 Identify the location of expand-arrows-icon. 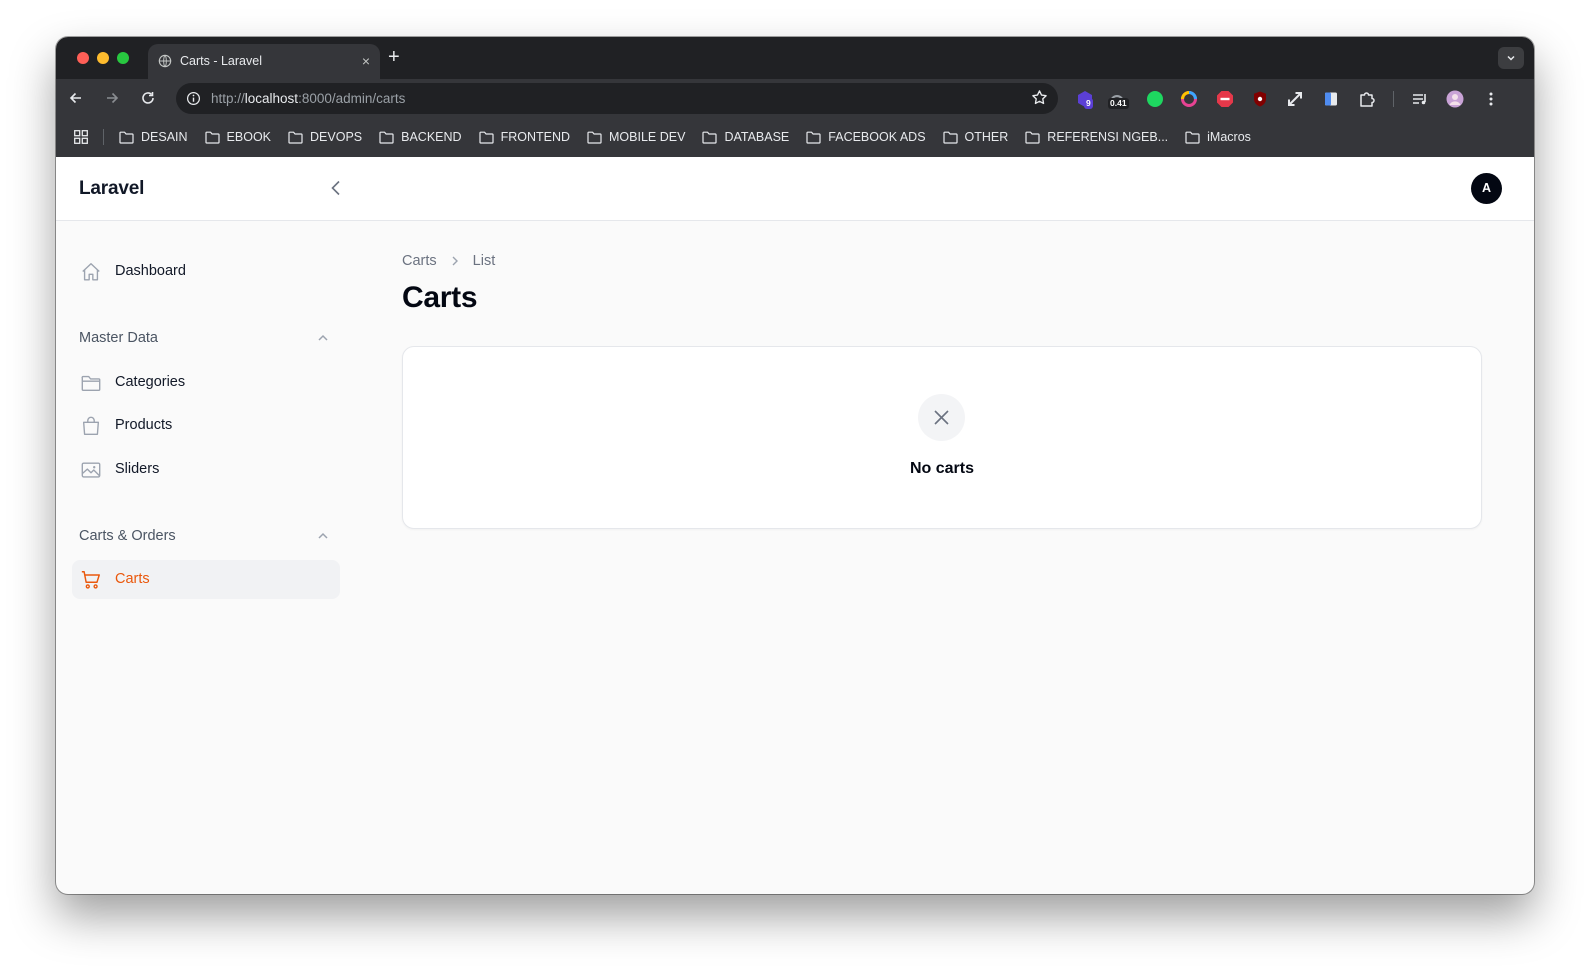
(1295, 99).